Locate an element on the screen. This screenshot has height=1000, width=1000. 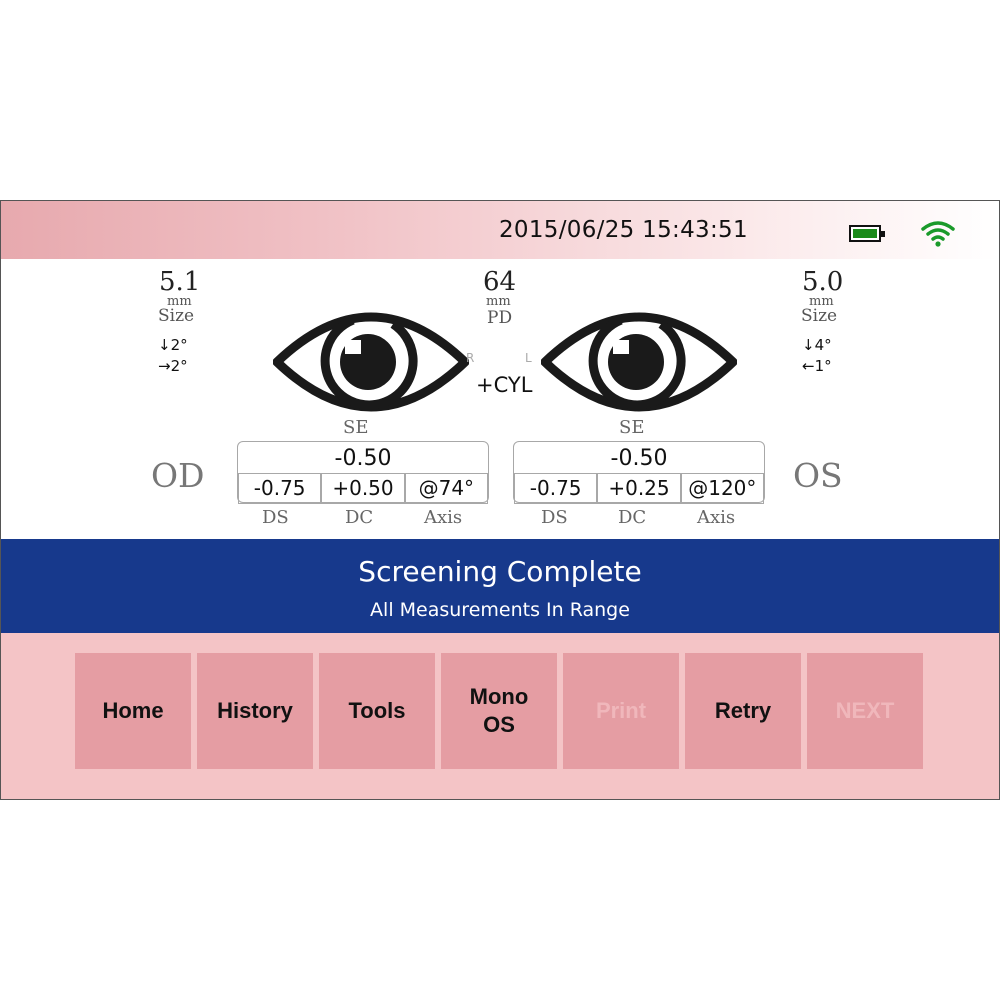
banner-title: Screening Complete is located at coordinates (500, 571).